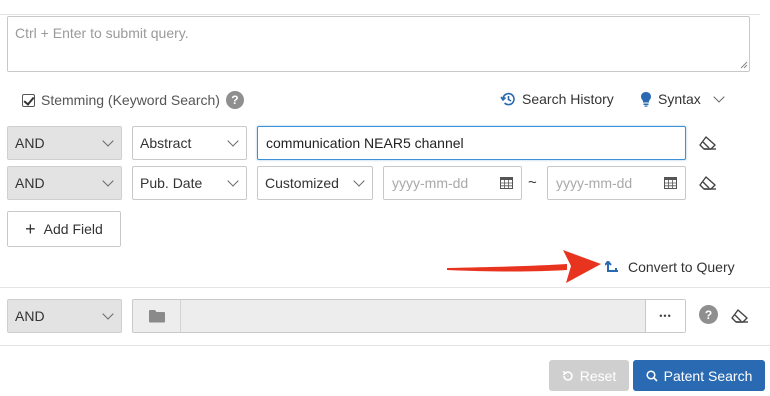  I want to click on search-history-link: Search History, so click(557, 99).